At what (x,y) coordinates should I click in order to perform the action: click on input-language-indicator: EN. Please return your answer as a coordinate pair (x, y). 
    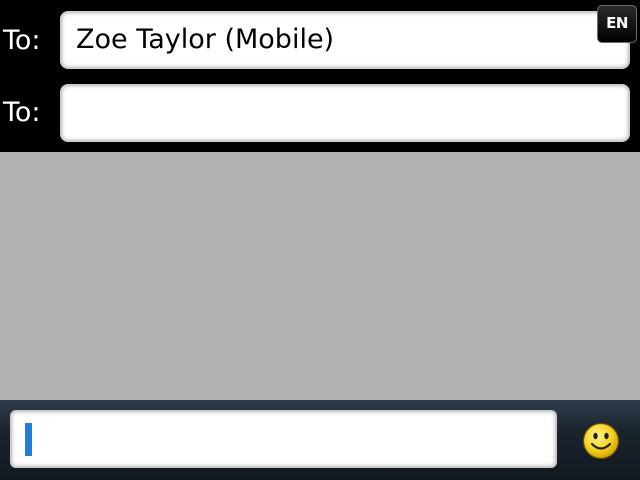
    Looking at the image, I should click on (617, 24).